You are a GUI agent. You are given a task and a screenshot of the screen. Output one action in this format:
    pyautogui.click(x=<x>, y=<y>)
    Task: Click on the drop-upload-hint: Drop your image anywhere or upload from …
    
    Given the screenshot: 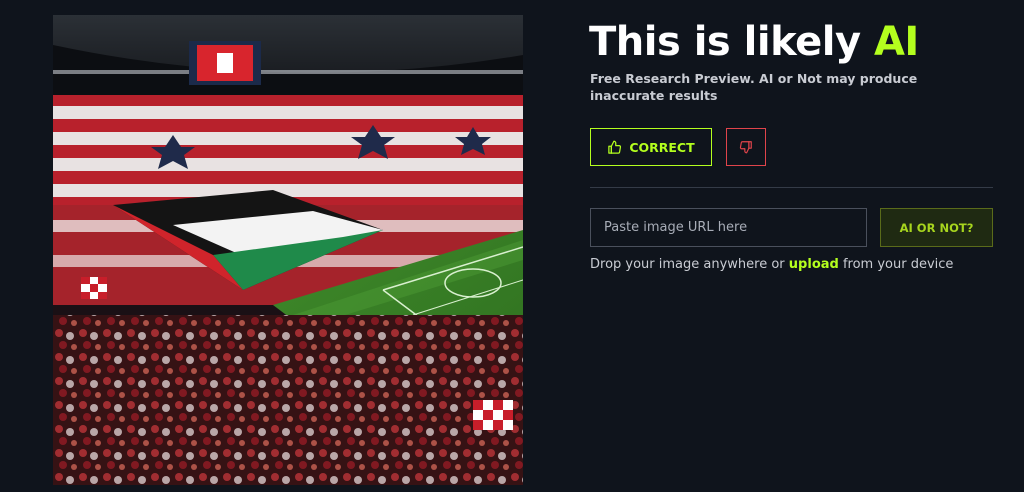 What is the action you would take?
    pyautogui.click(x=771, y=264)
    